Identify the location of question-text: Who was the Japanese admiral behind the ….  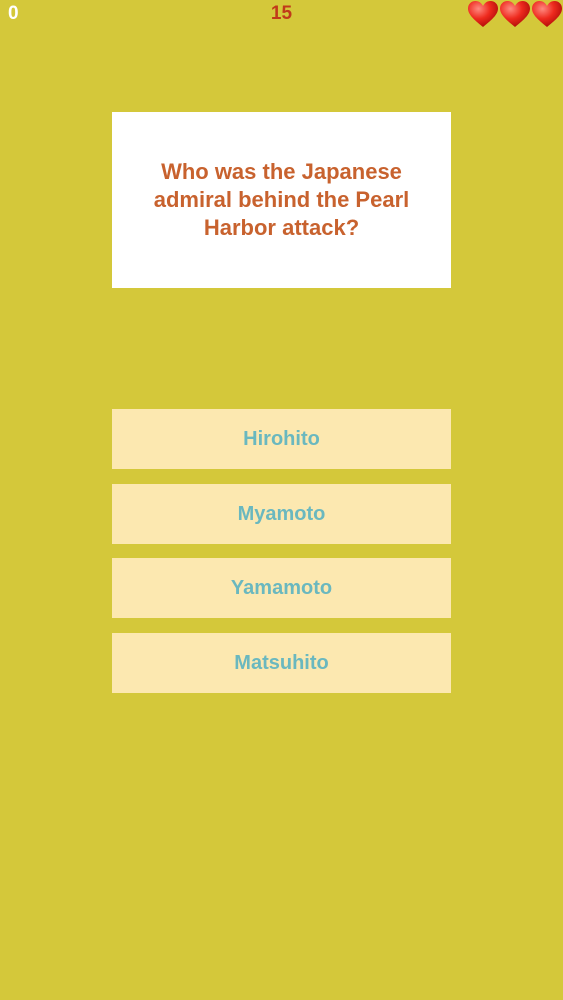
(281, 199).